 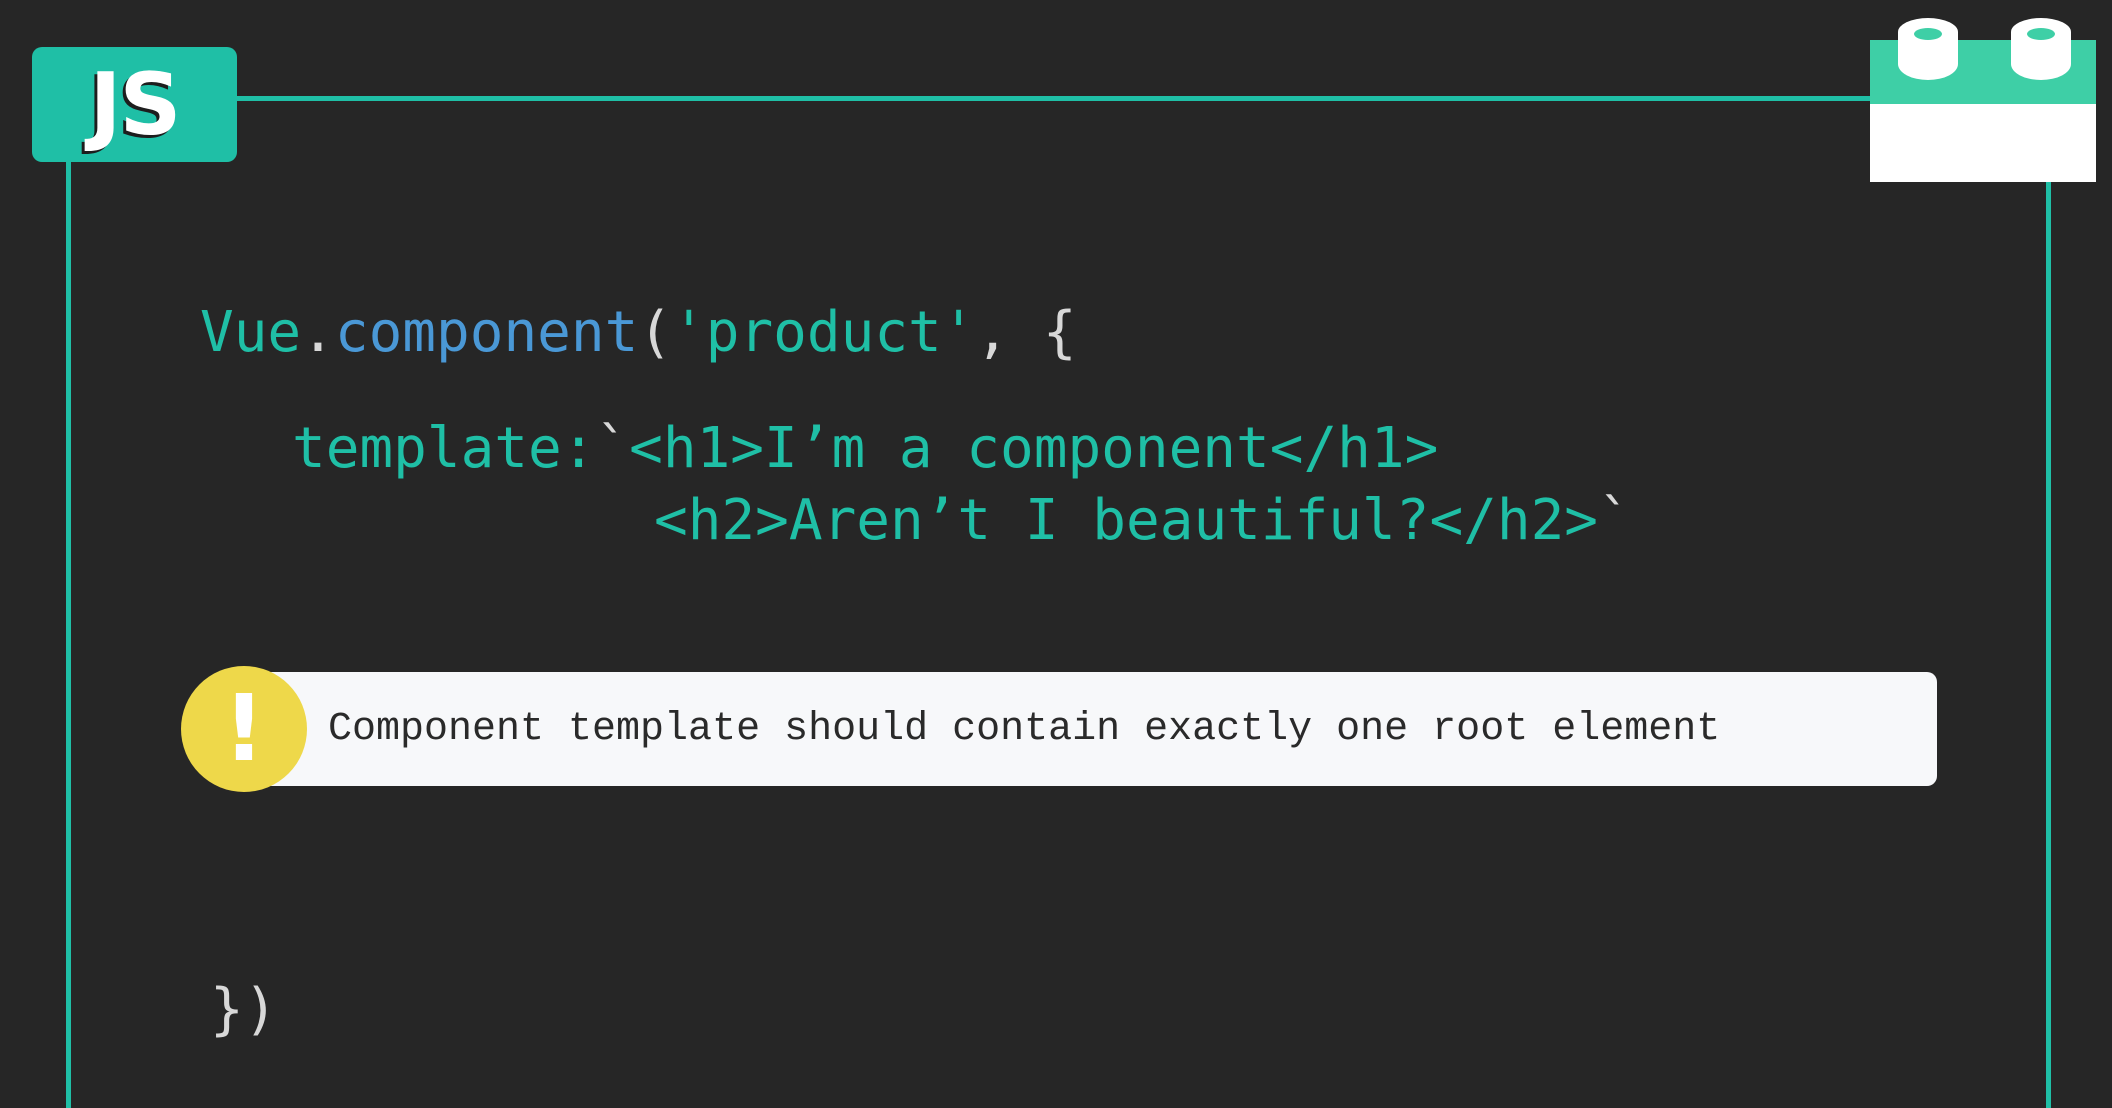 I want to click on exclamation-icon: !, so click(x=244, y=728).